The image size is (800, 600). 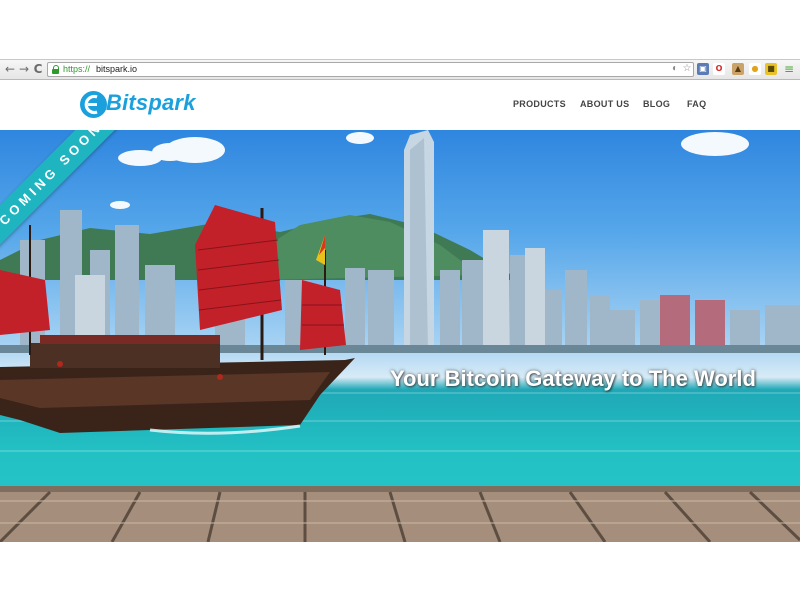 I want to click on top-margin, so click(x=400, y=29).